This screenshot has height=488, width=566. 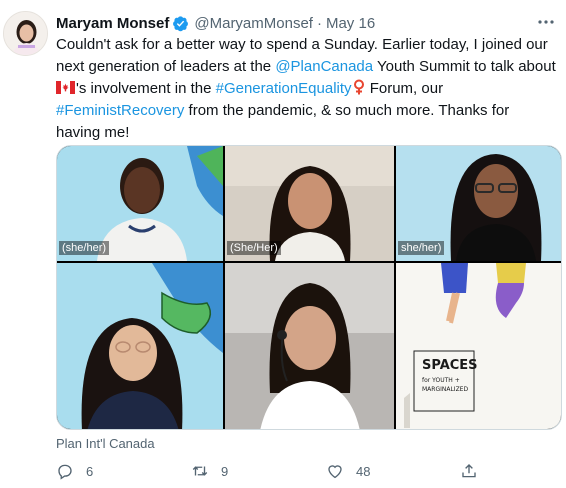 What do you see at coordinates (146, 88) in the screenshot?
I see `tweet-text-part: 's involvement in the` at bounding box center [146, 88].